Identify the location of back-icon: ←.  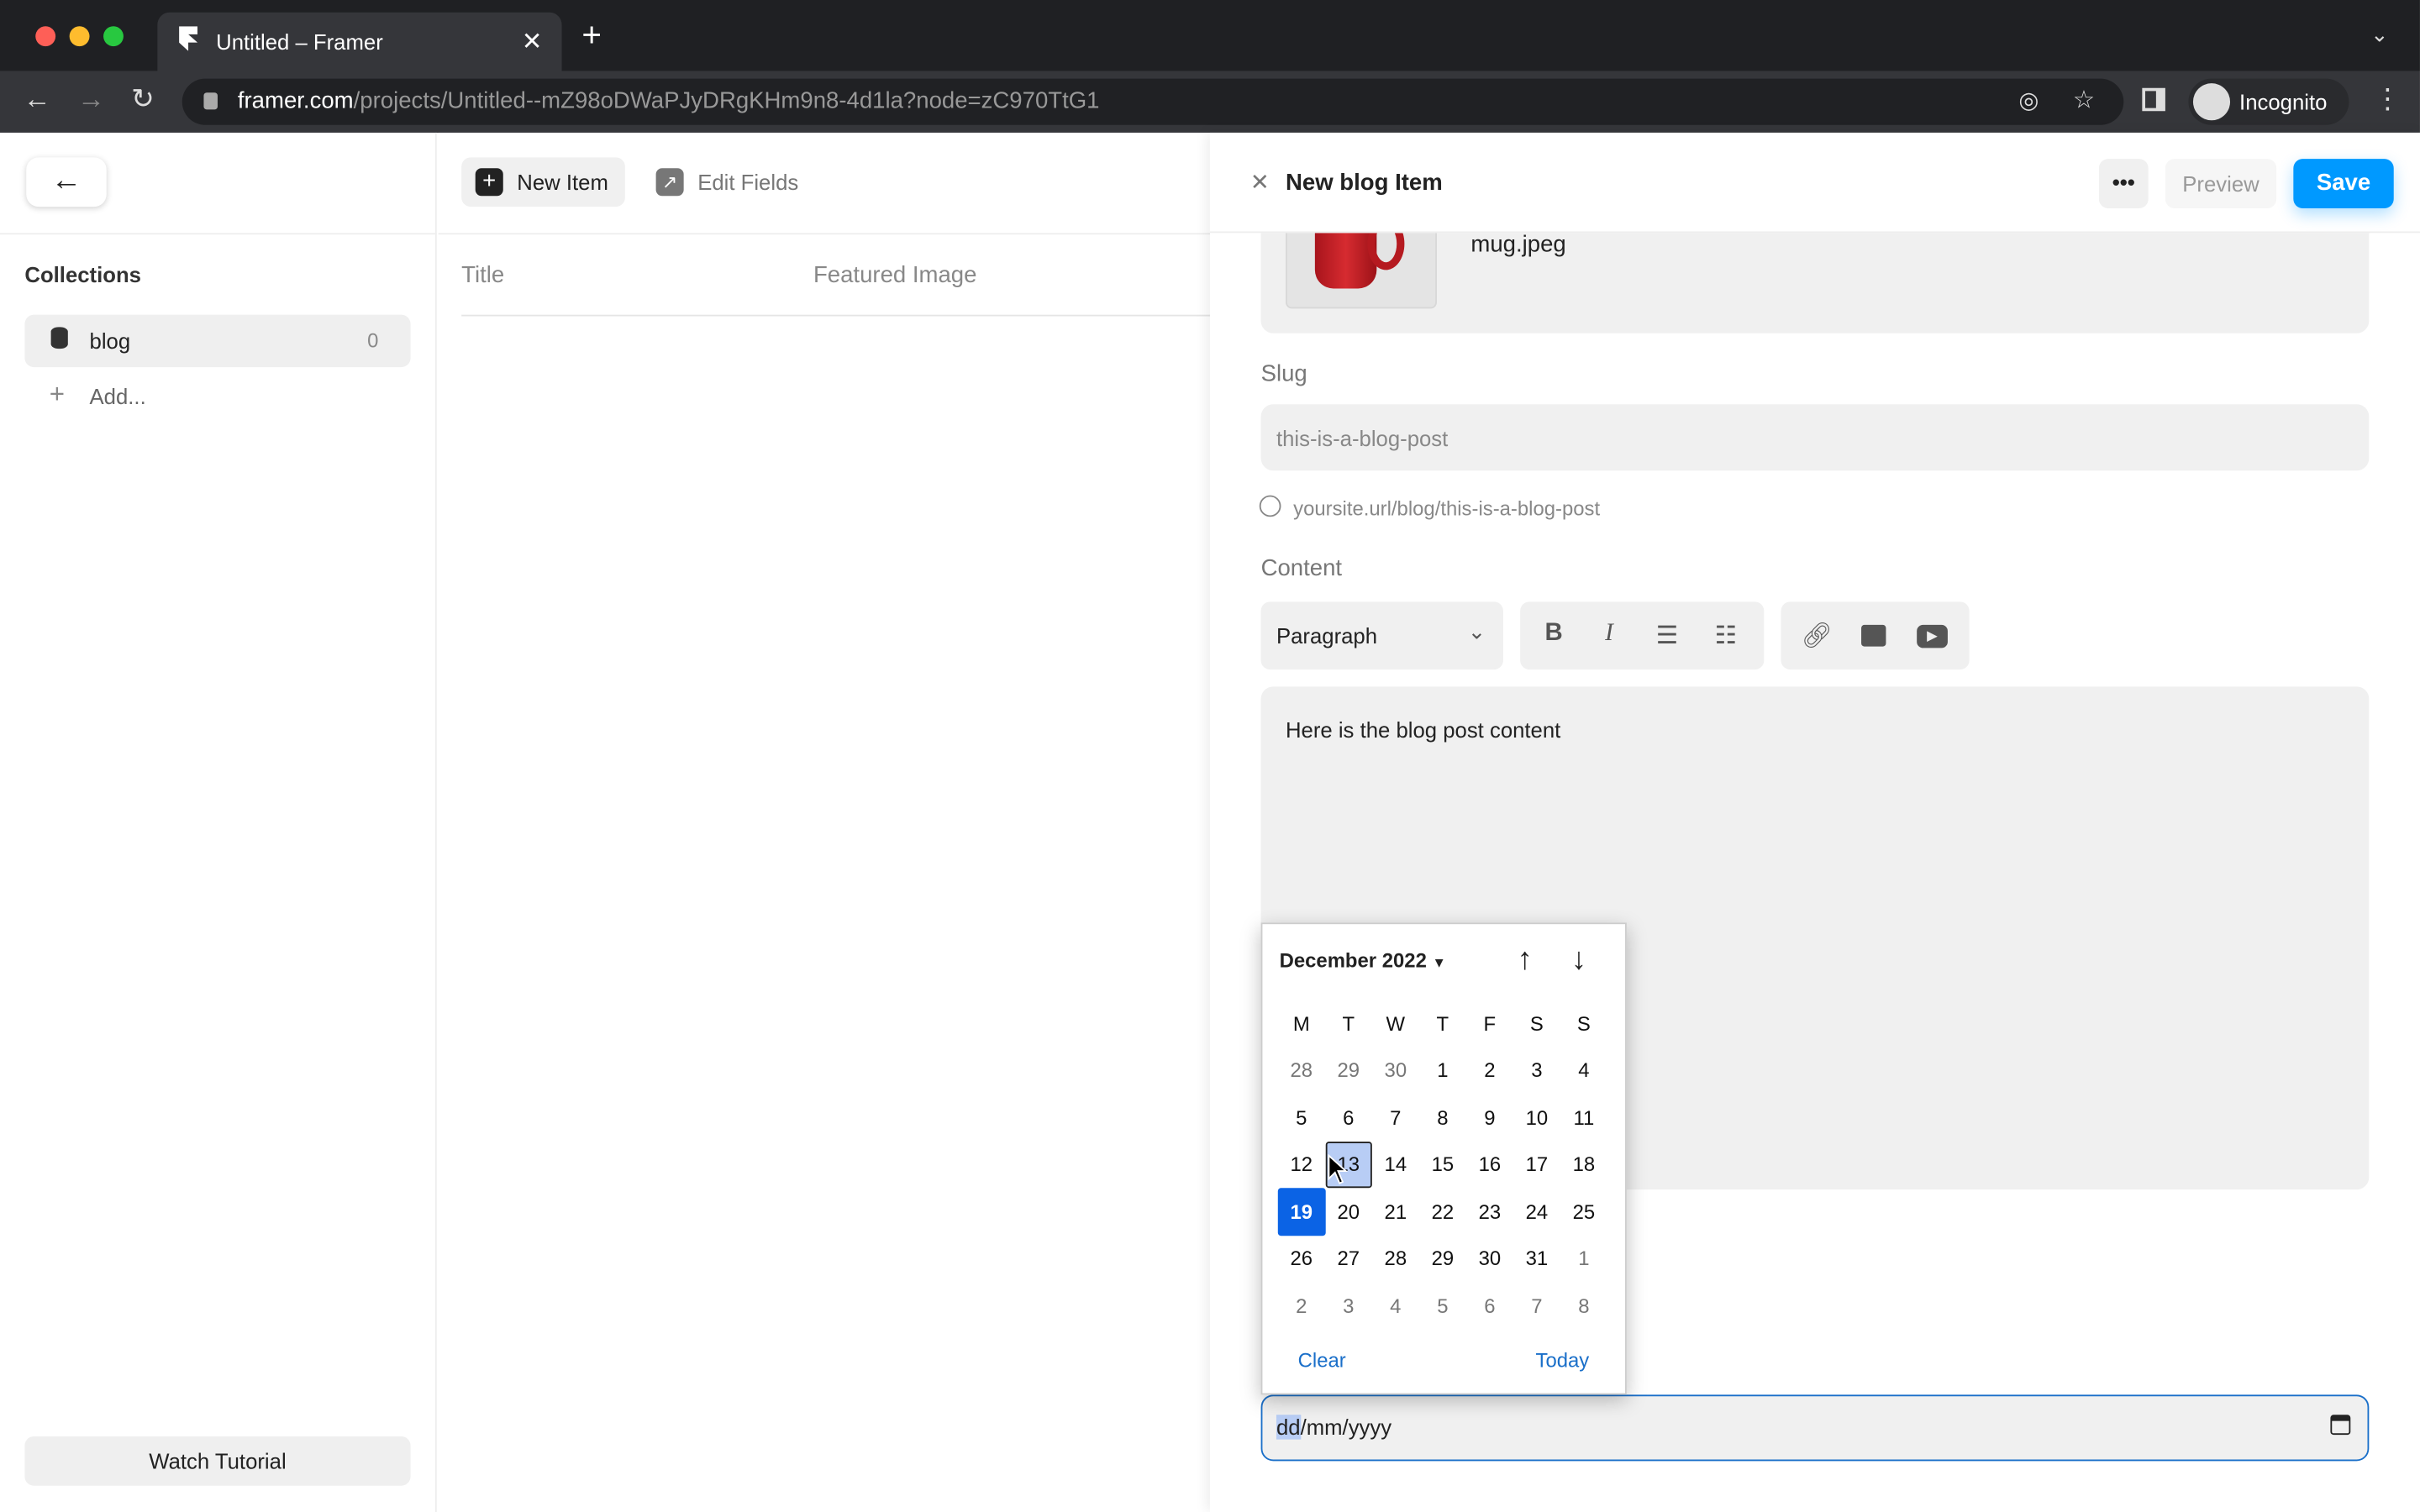
(37, 99).